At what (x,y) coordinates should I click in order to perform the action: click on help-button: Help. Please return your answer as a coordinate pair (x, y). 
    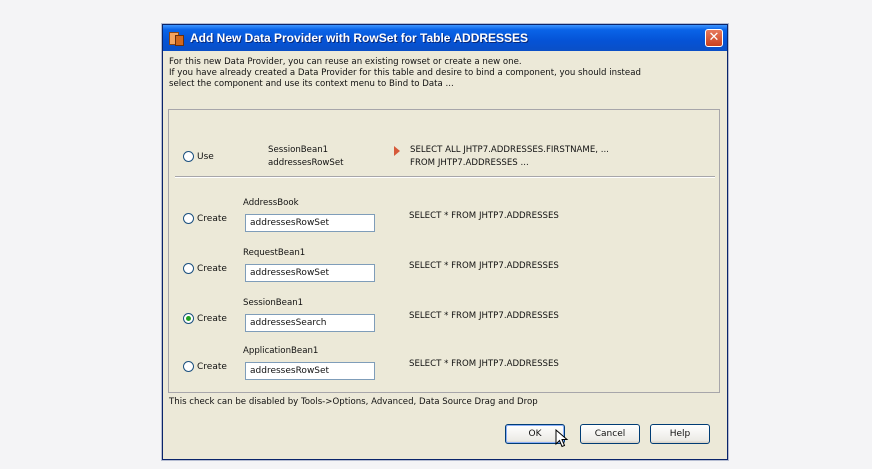
    Looking at the image, I should click on (680, 434).